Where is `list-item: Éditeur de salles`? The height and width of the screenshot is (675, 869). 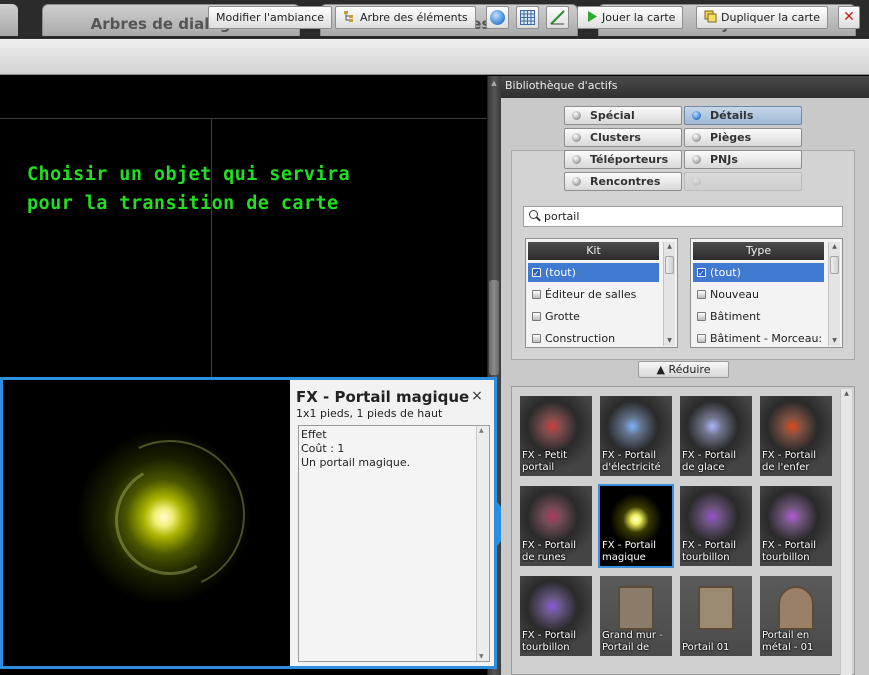
list-item: Éditeur de salles is located at coordinates (593, 294).